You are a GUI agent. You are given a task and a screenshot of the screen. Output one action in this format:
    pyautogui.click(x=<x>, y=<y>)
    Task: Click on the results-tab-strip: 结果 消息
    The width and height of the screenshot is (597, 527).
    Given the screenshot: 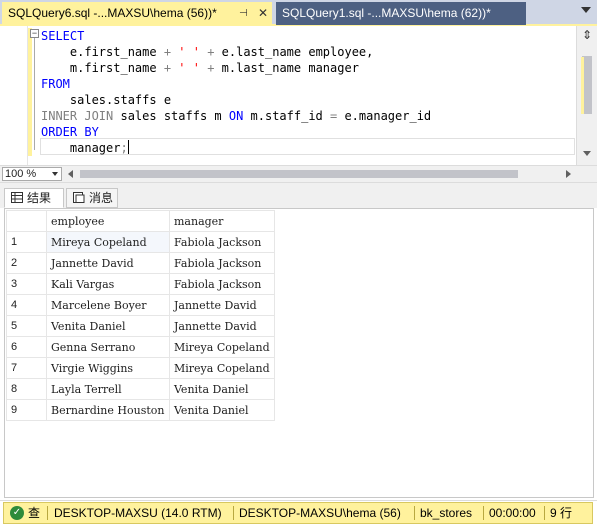 What is the action you would take?
    pyautogui.click(x=298, y=195)
    